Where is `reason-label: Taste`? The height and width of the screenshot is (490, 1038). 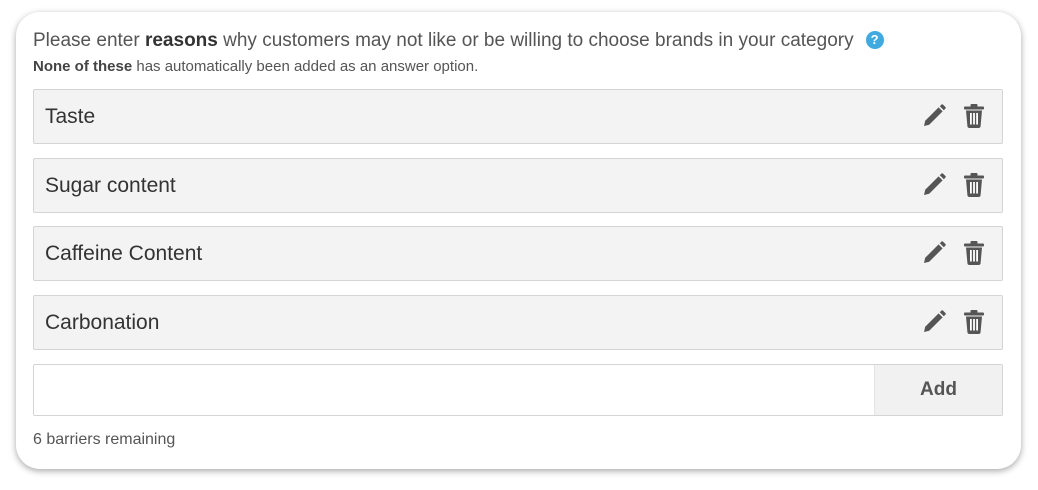
reason-label: Taste is located at coordinates (70, 116).